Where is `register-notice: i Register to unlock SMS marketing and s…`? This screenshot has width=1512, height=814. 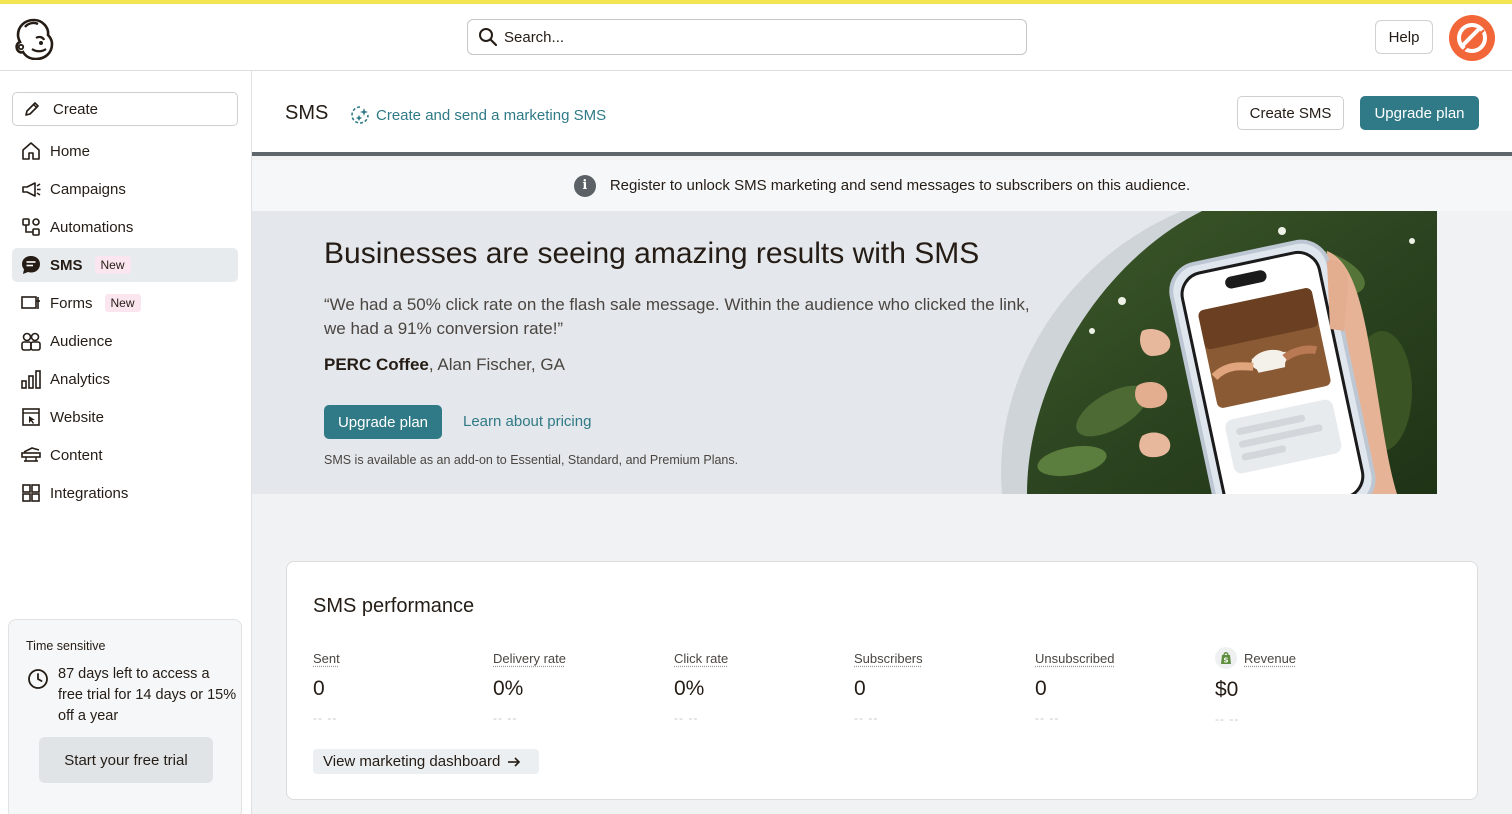
register-notice: i Register to unlock SMS marketing and s… is located at coordinates (882, 185).